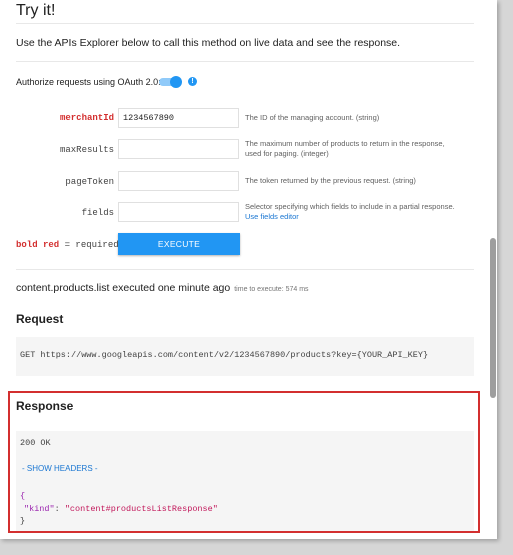  Describe the element at coordinates (178, 181) in the screenshot. I see `pagetoken-input` at that location.